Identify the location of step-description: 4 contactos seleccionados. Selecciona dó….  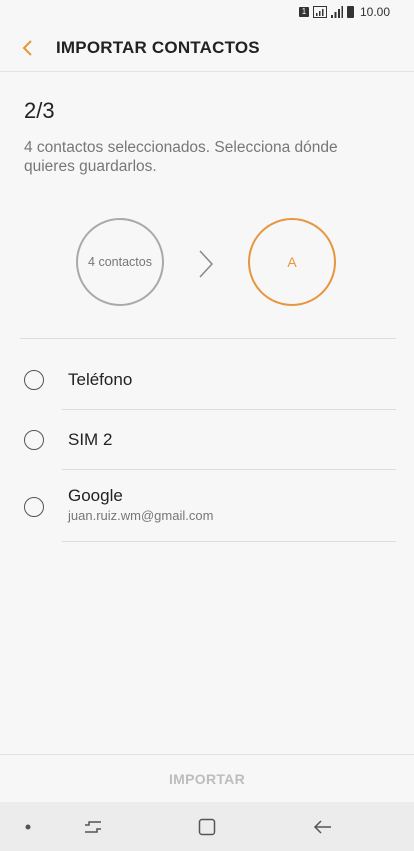
(181, 157).